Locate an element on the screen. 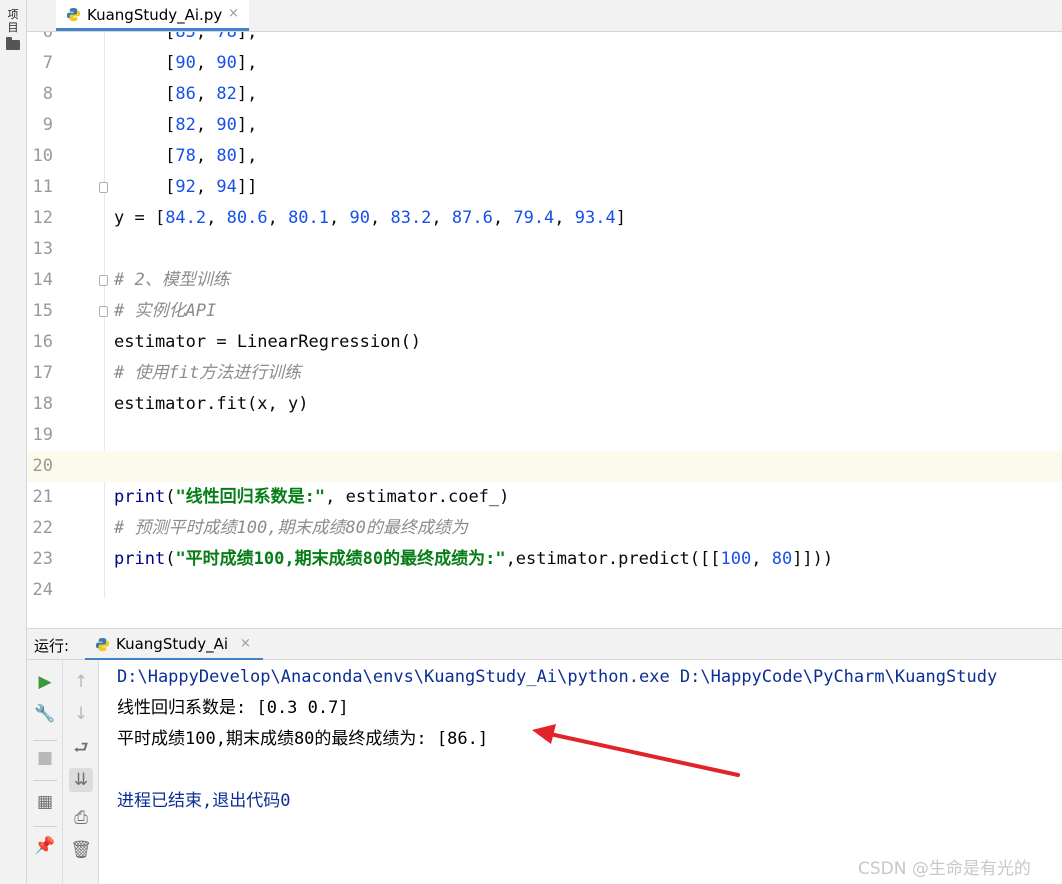 This screenshot has width=1062, height=884. editor-tab-bar: KuangStudy_Ai.py × is located at coordinates (544, 16).